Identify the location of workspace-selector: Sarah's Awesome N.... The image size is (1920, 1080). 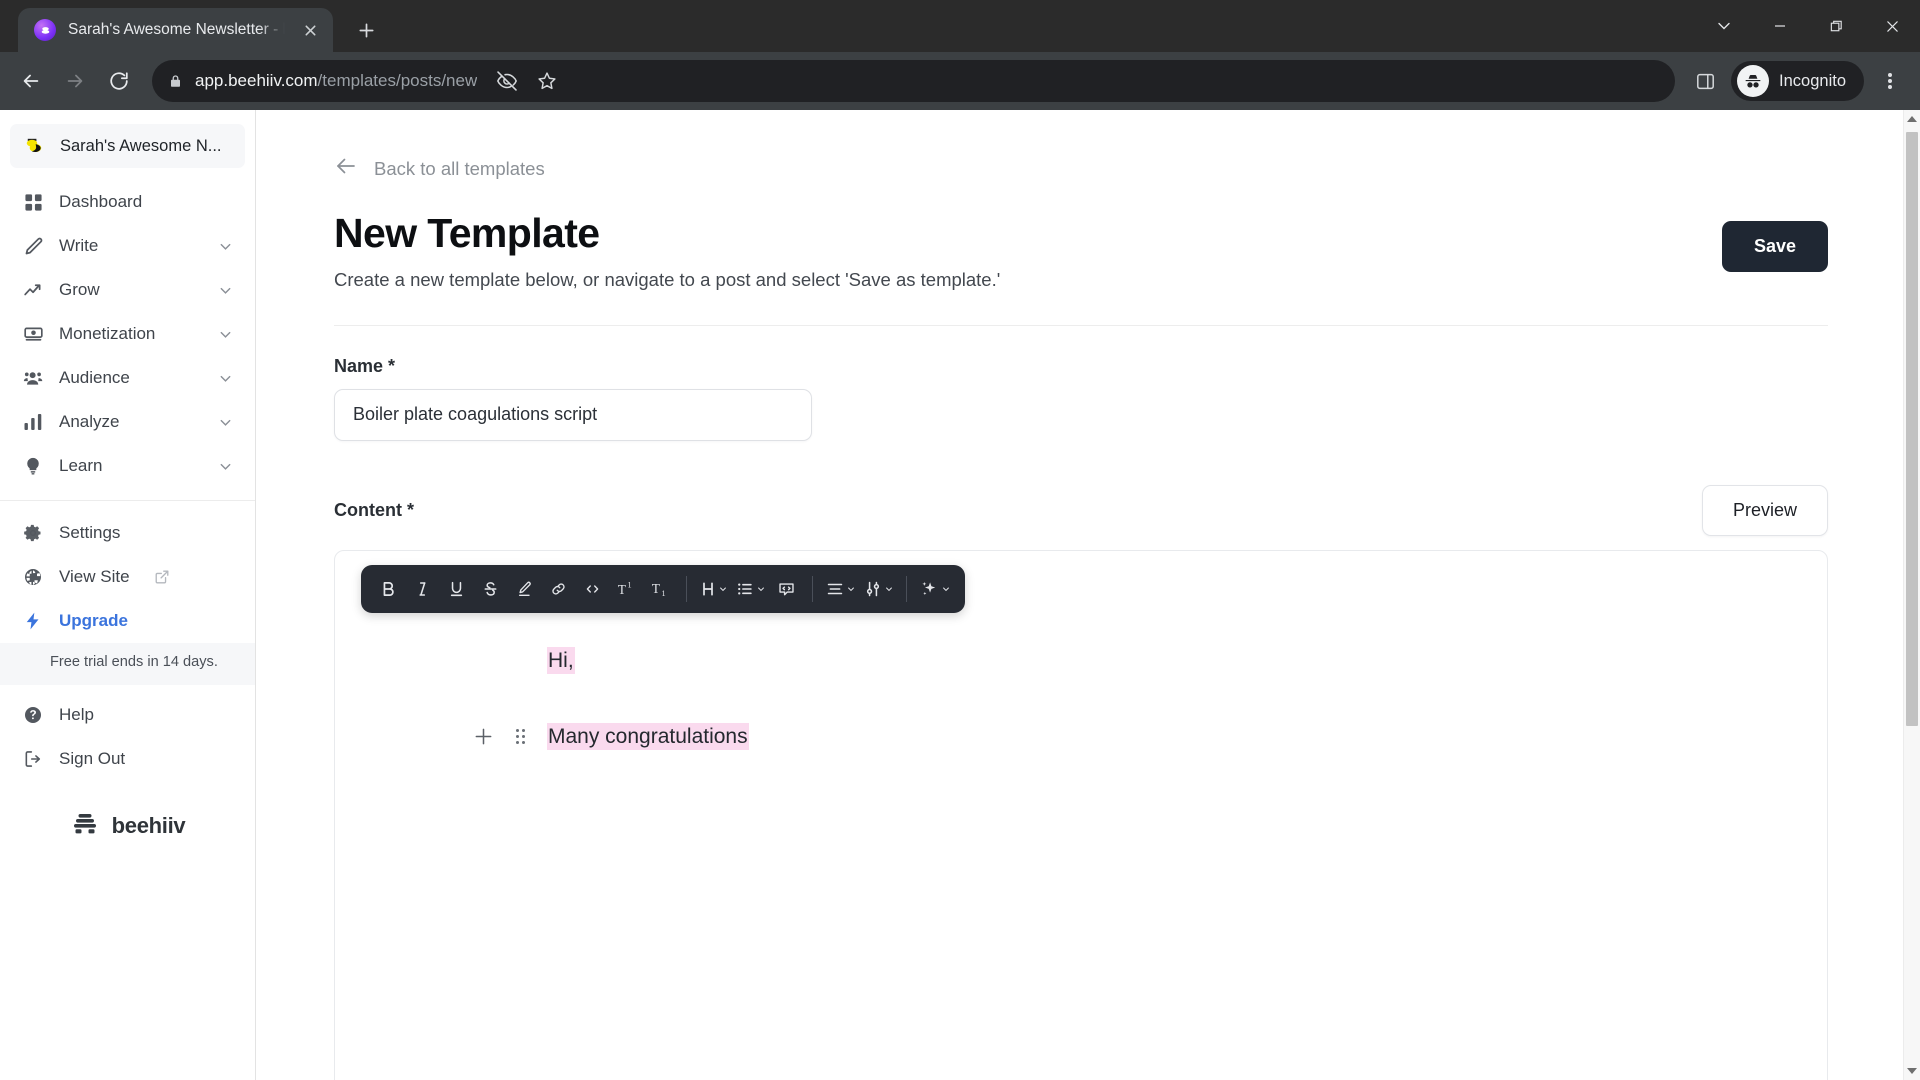
(127, 146).